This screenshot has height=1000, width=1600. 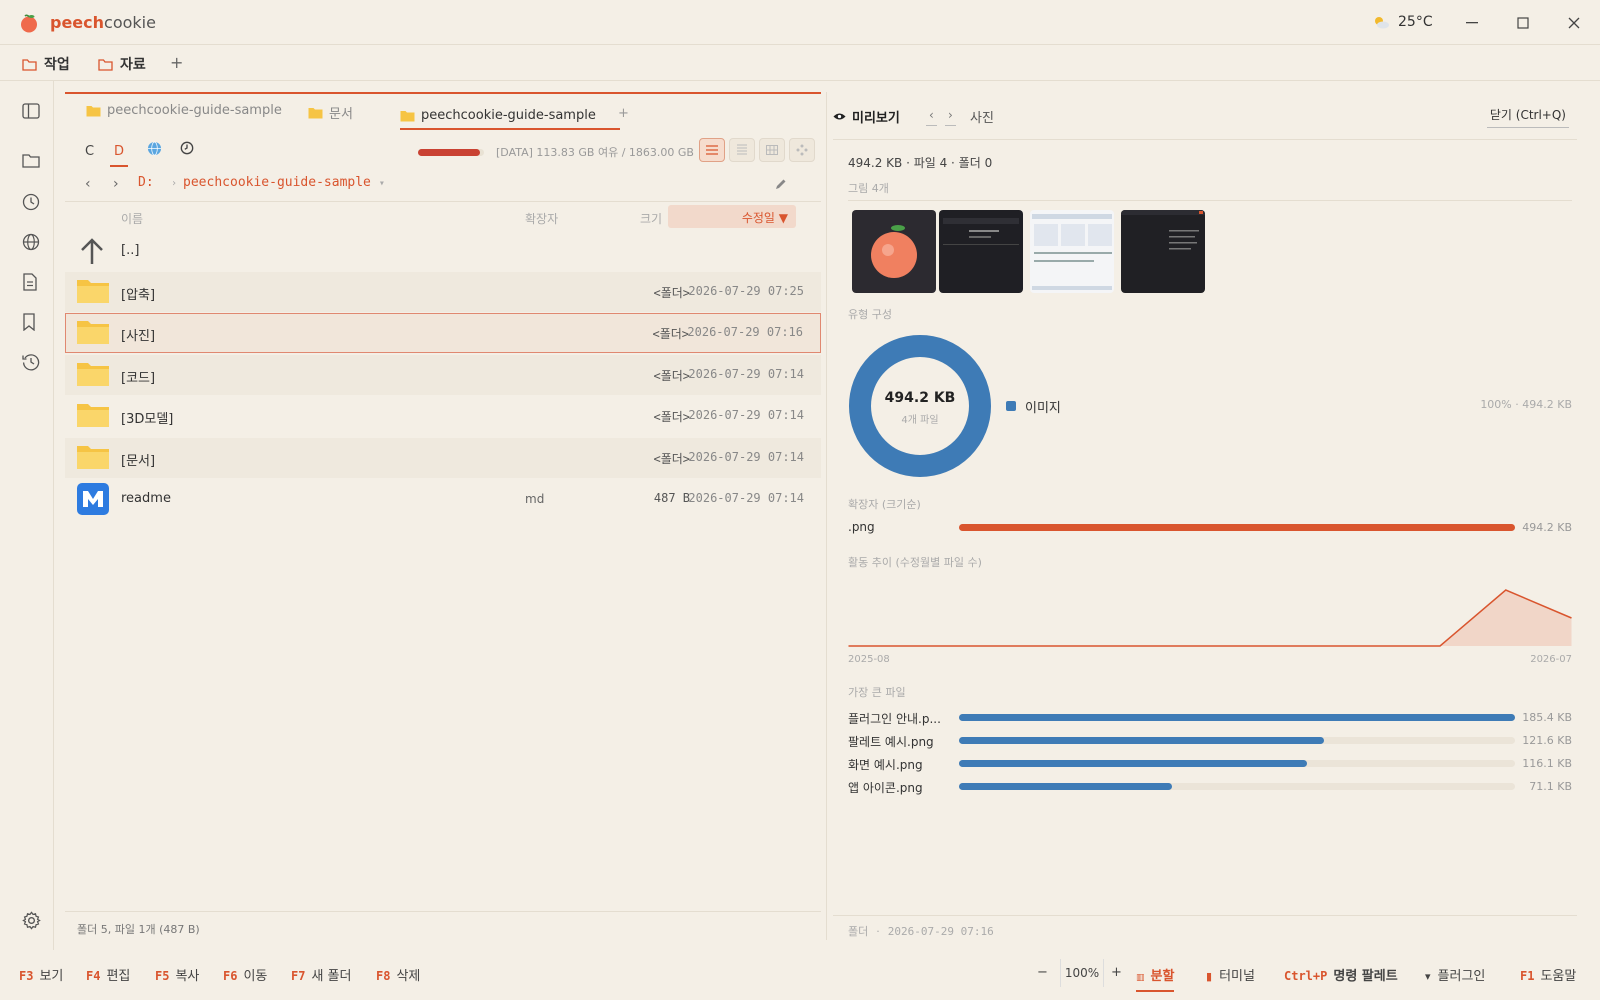 I want to click on command-palette-button: Ctrl+P 명령 팔레트, so click(x=1341, y=974).